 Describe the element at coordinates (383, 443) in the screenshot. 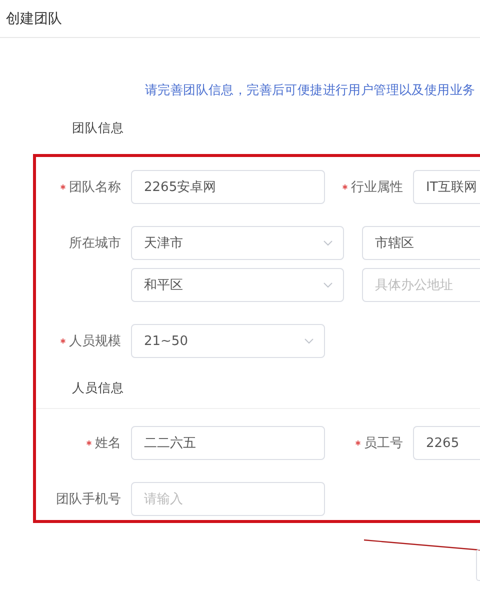

I see `field-label: 员工号` at that location.